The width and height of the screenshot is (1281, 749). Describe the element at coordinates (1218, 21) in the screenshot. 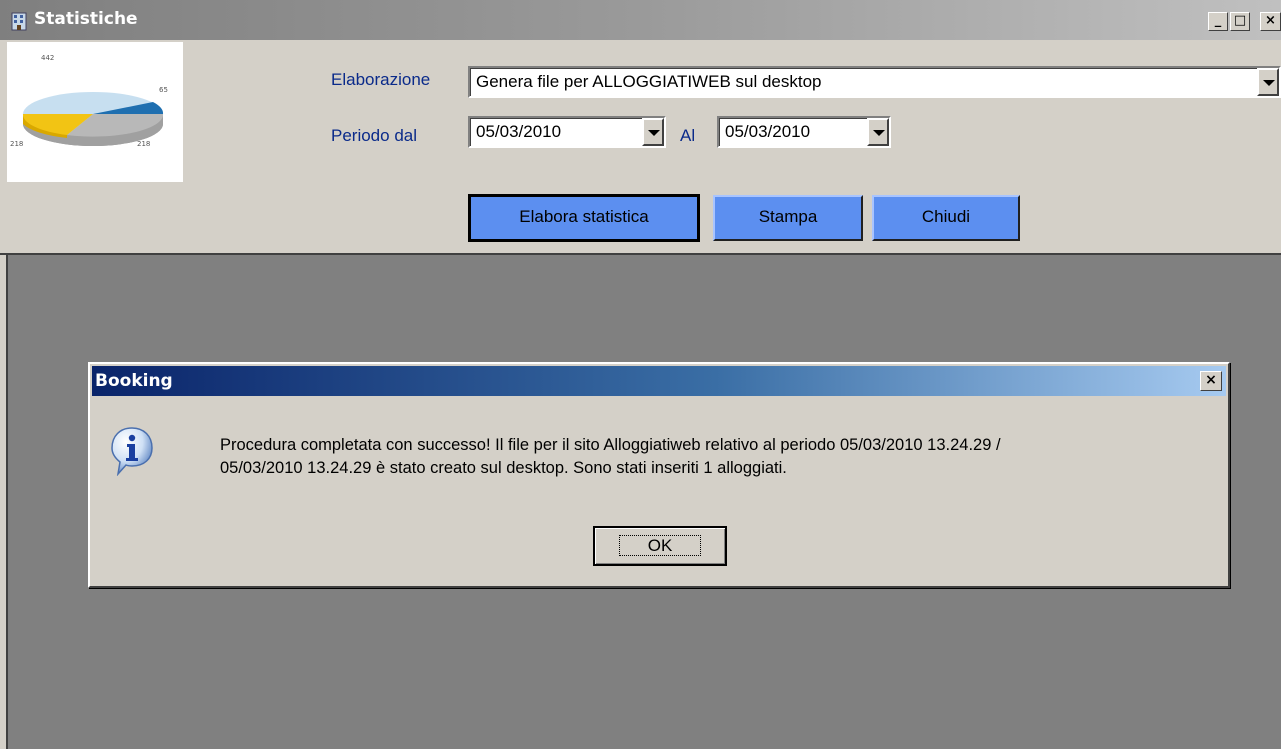

I see `minimize-button: _` at that location.